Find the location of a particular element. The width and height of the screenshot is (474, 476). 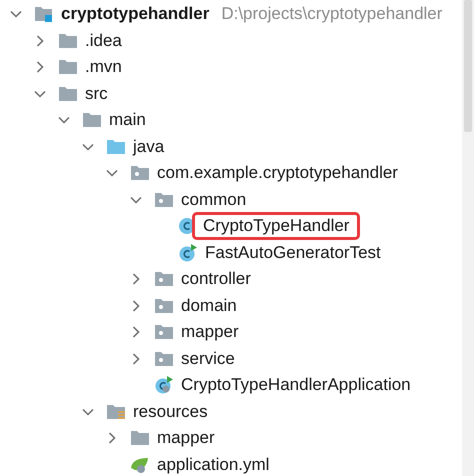

file-name: .idea is located at coordinates (103, 40).